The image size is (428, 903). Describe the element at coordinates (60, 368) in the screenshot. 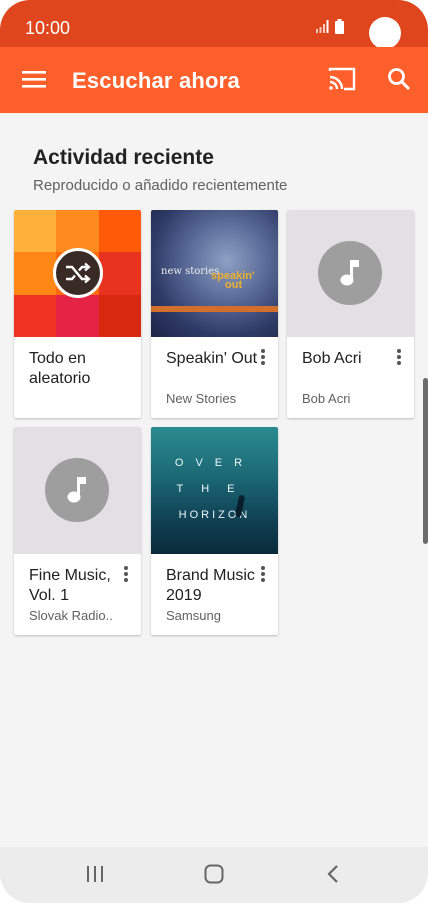

I see `card-title: Todo en aleatorio` at that location.